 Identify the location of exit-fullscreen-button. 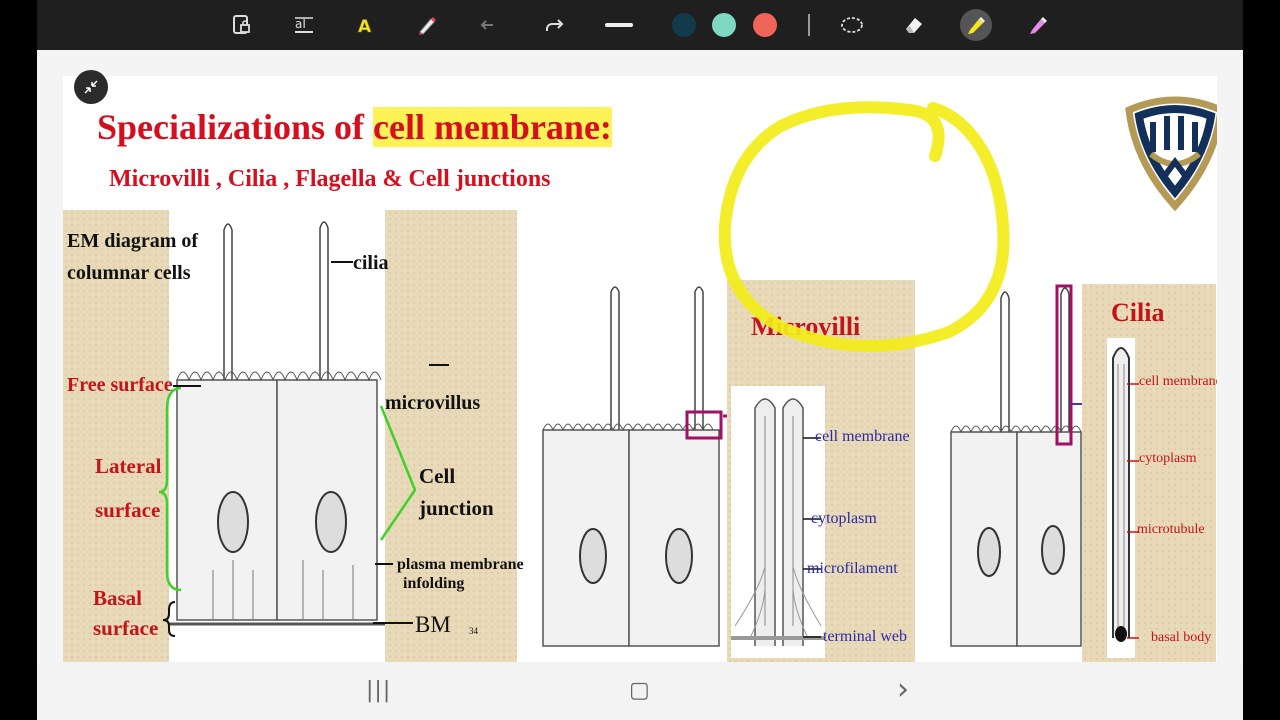
(91, 87).